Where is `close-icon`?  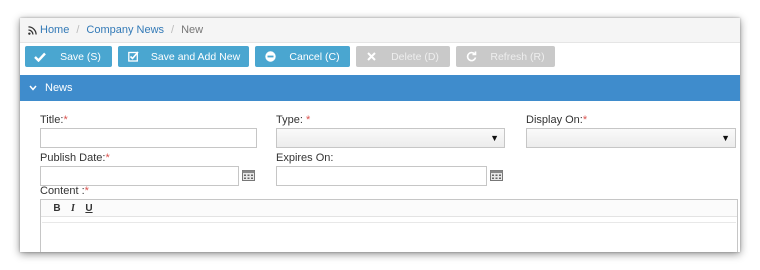
close-icon is located at coordinates (371, 56).